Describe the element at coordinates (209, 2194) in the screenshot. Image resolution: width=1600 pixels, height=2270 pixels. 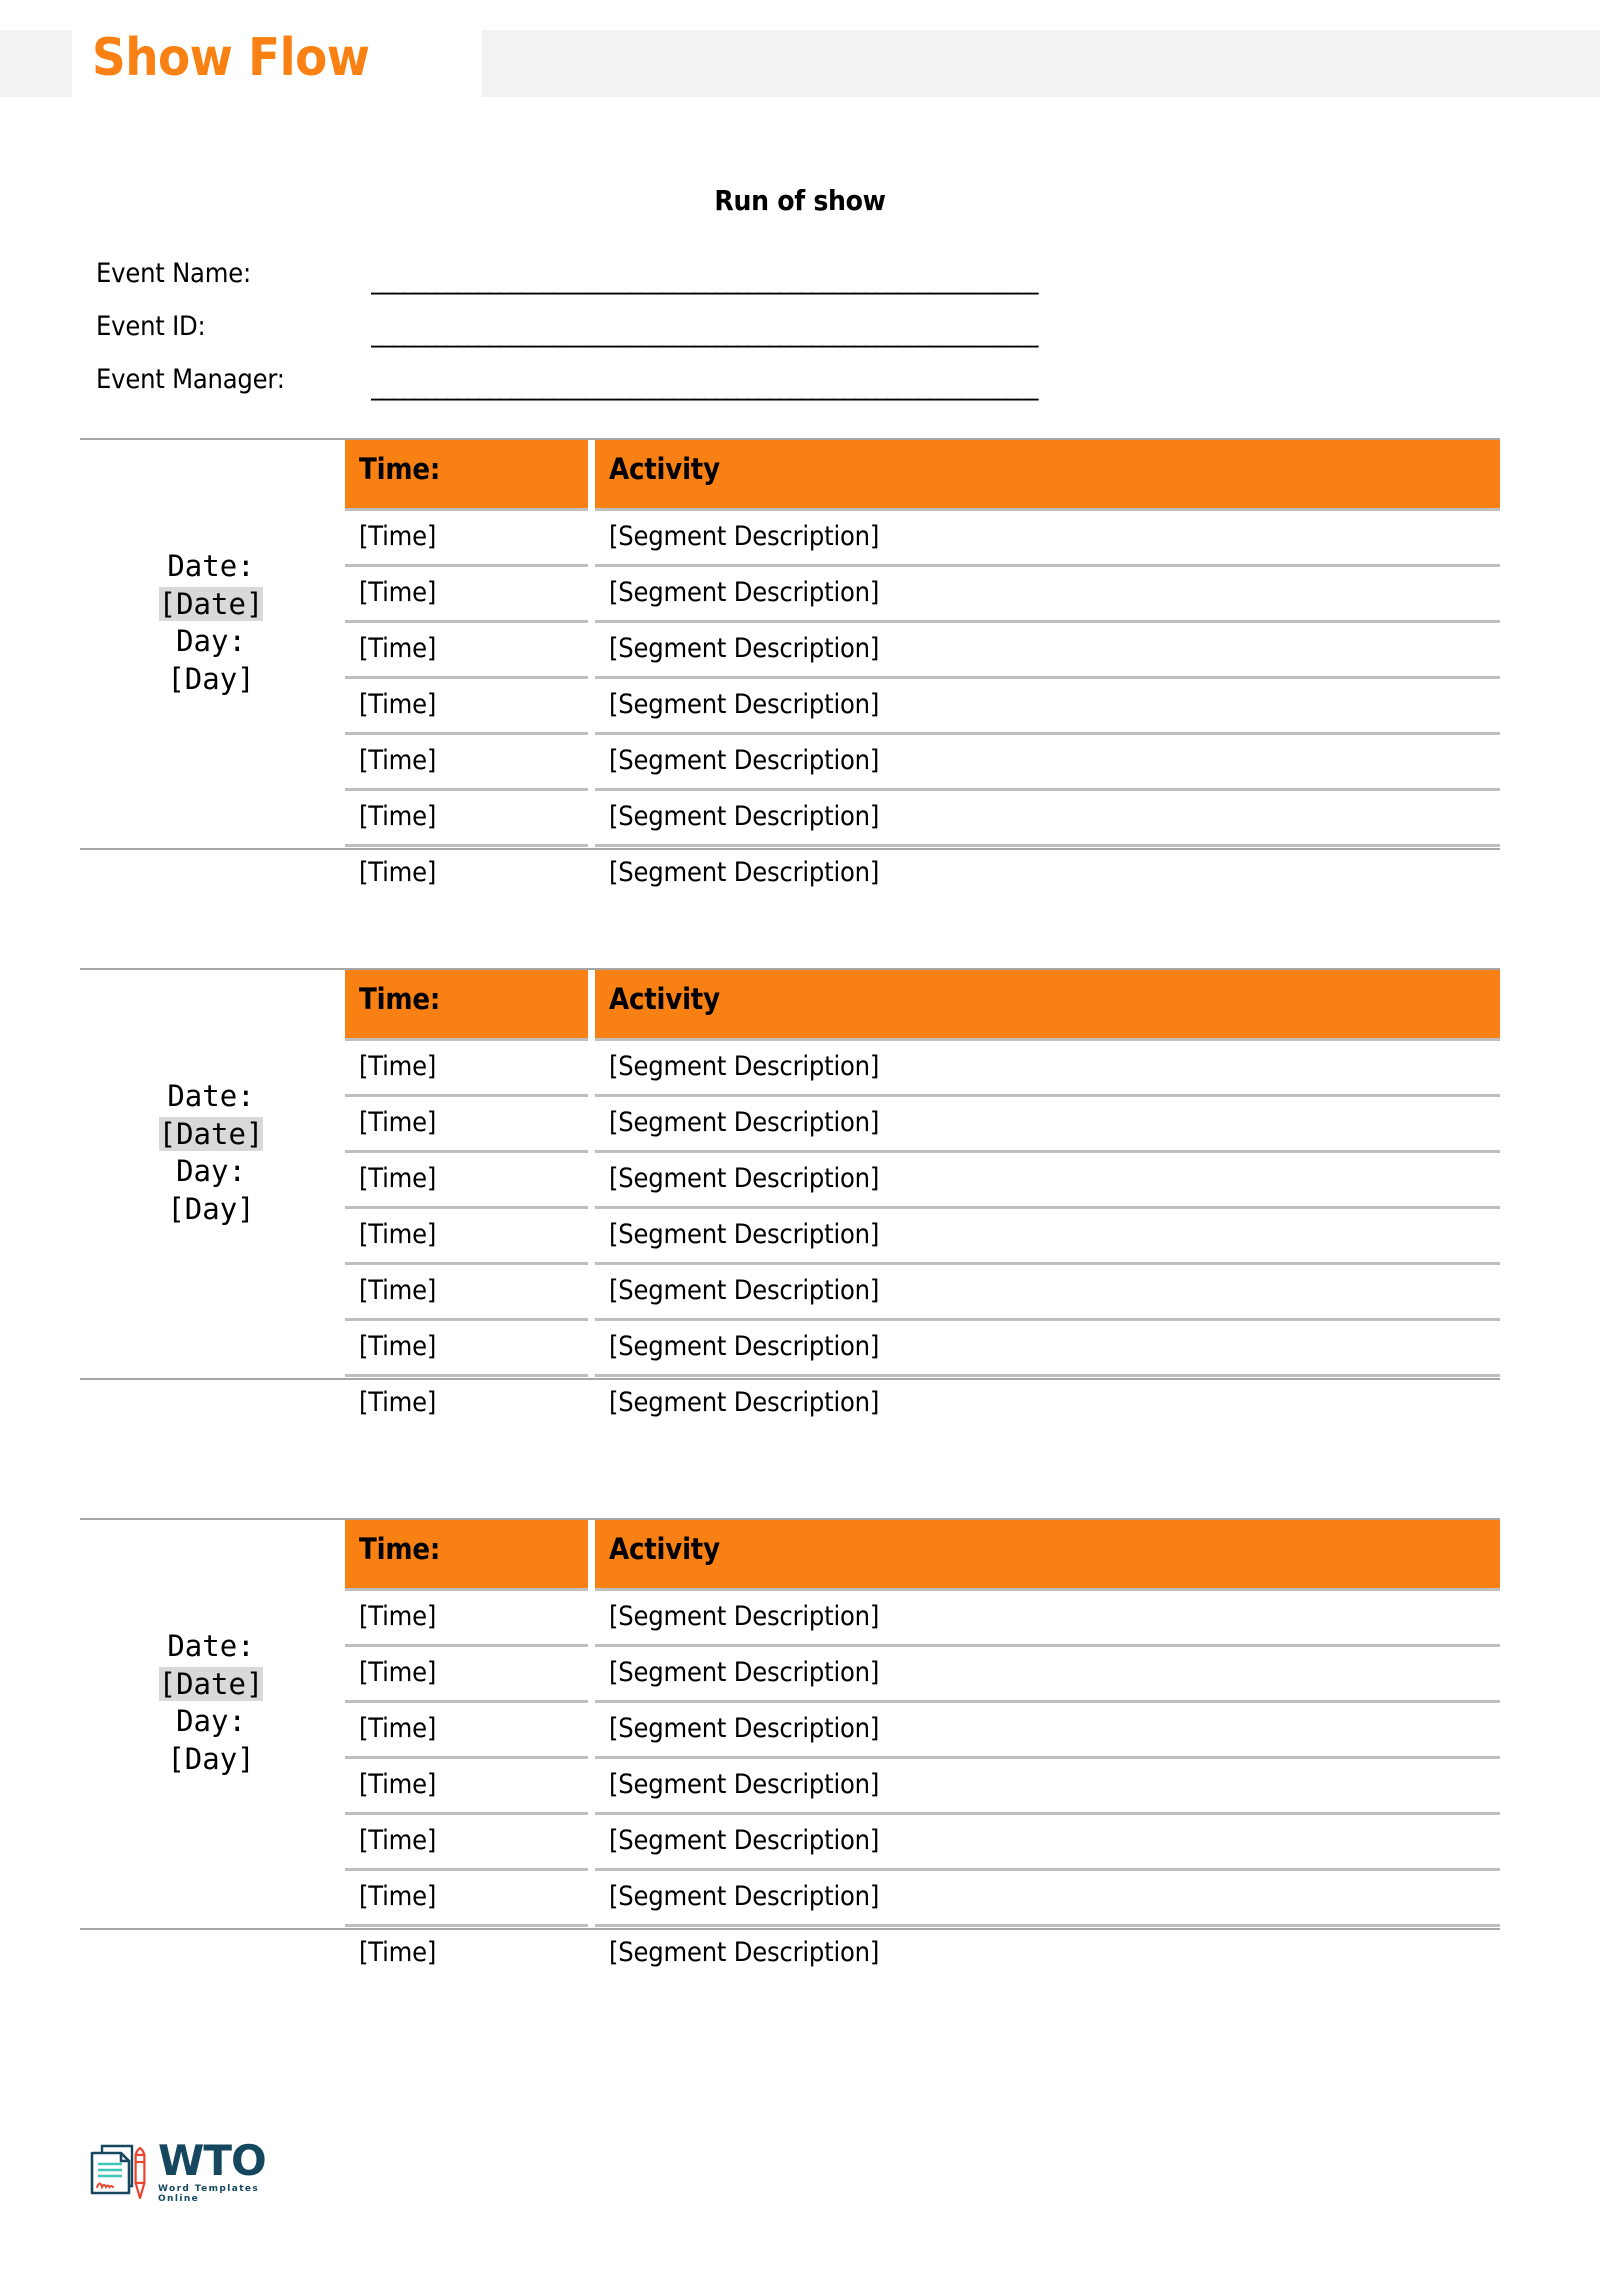
I see `logo-tagline: Word Templates Online` at that location.